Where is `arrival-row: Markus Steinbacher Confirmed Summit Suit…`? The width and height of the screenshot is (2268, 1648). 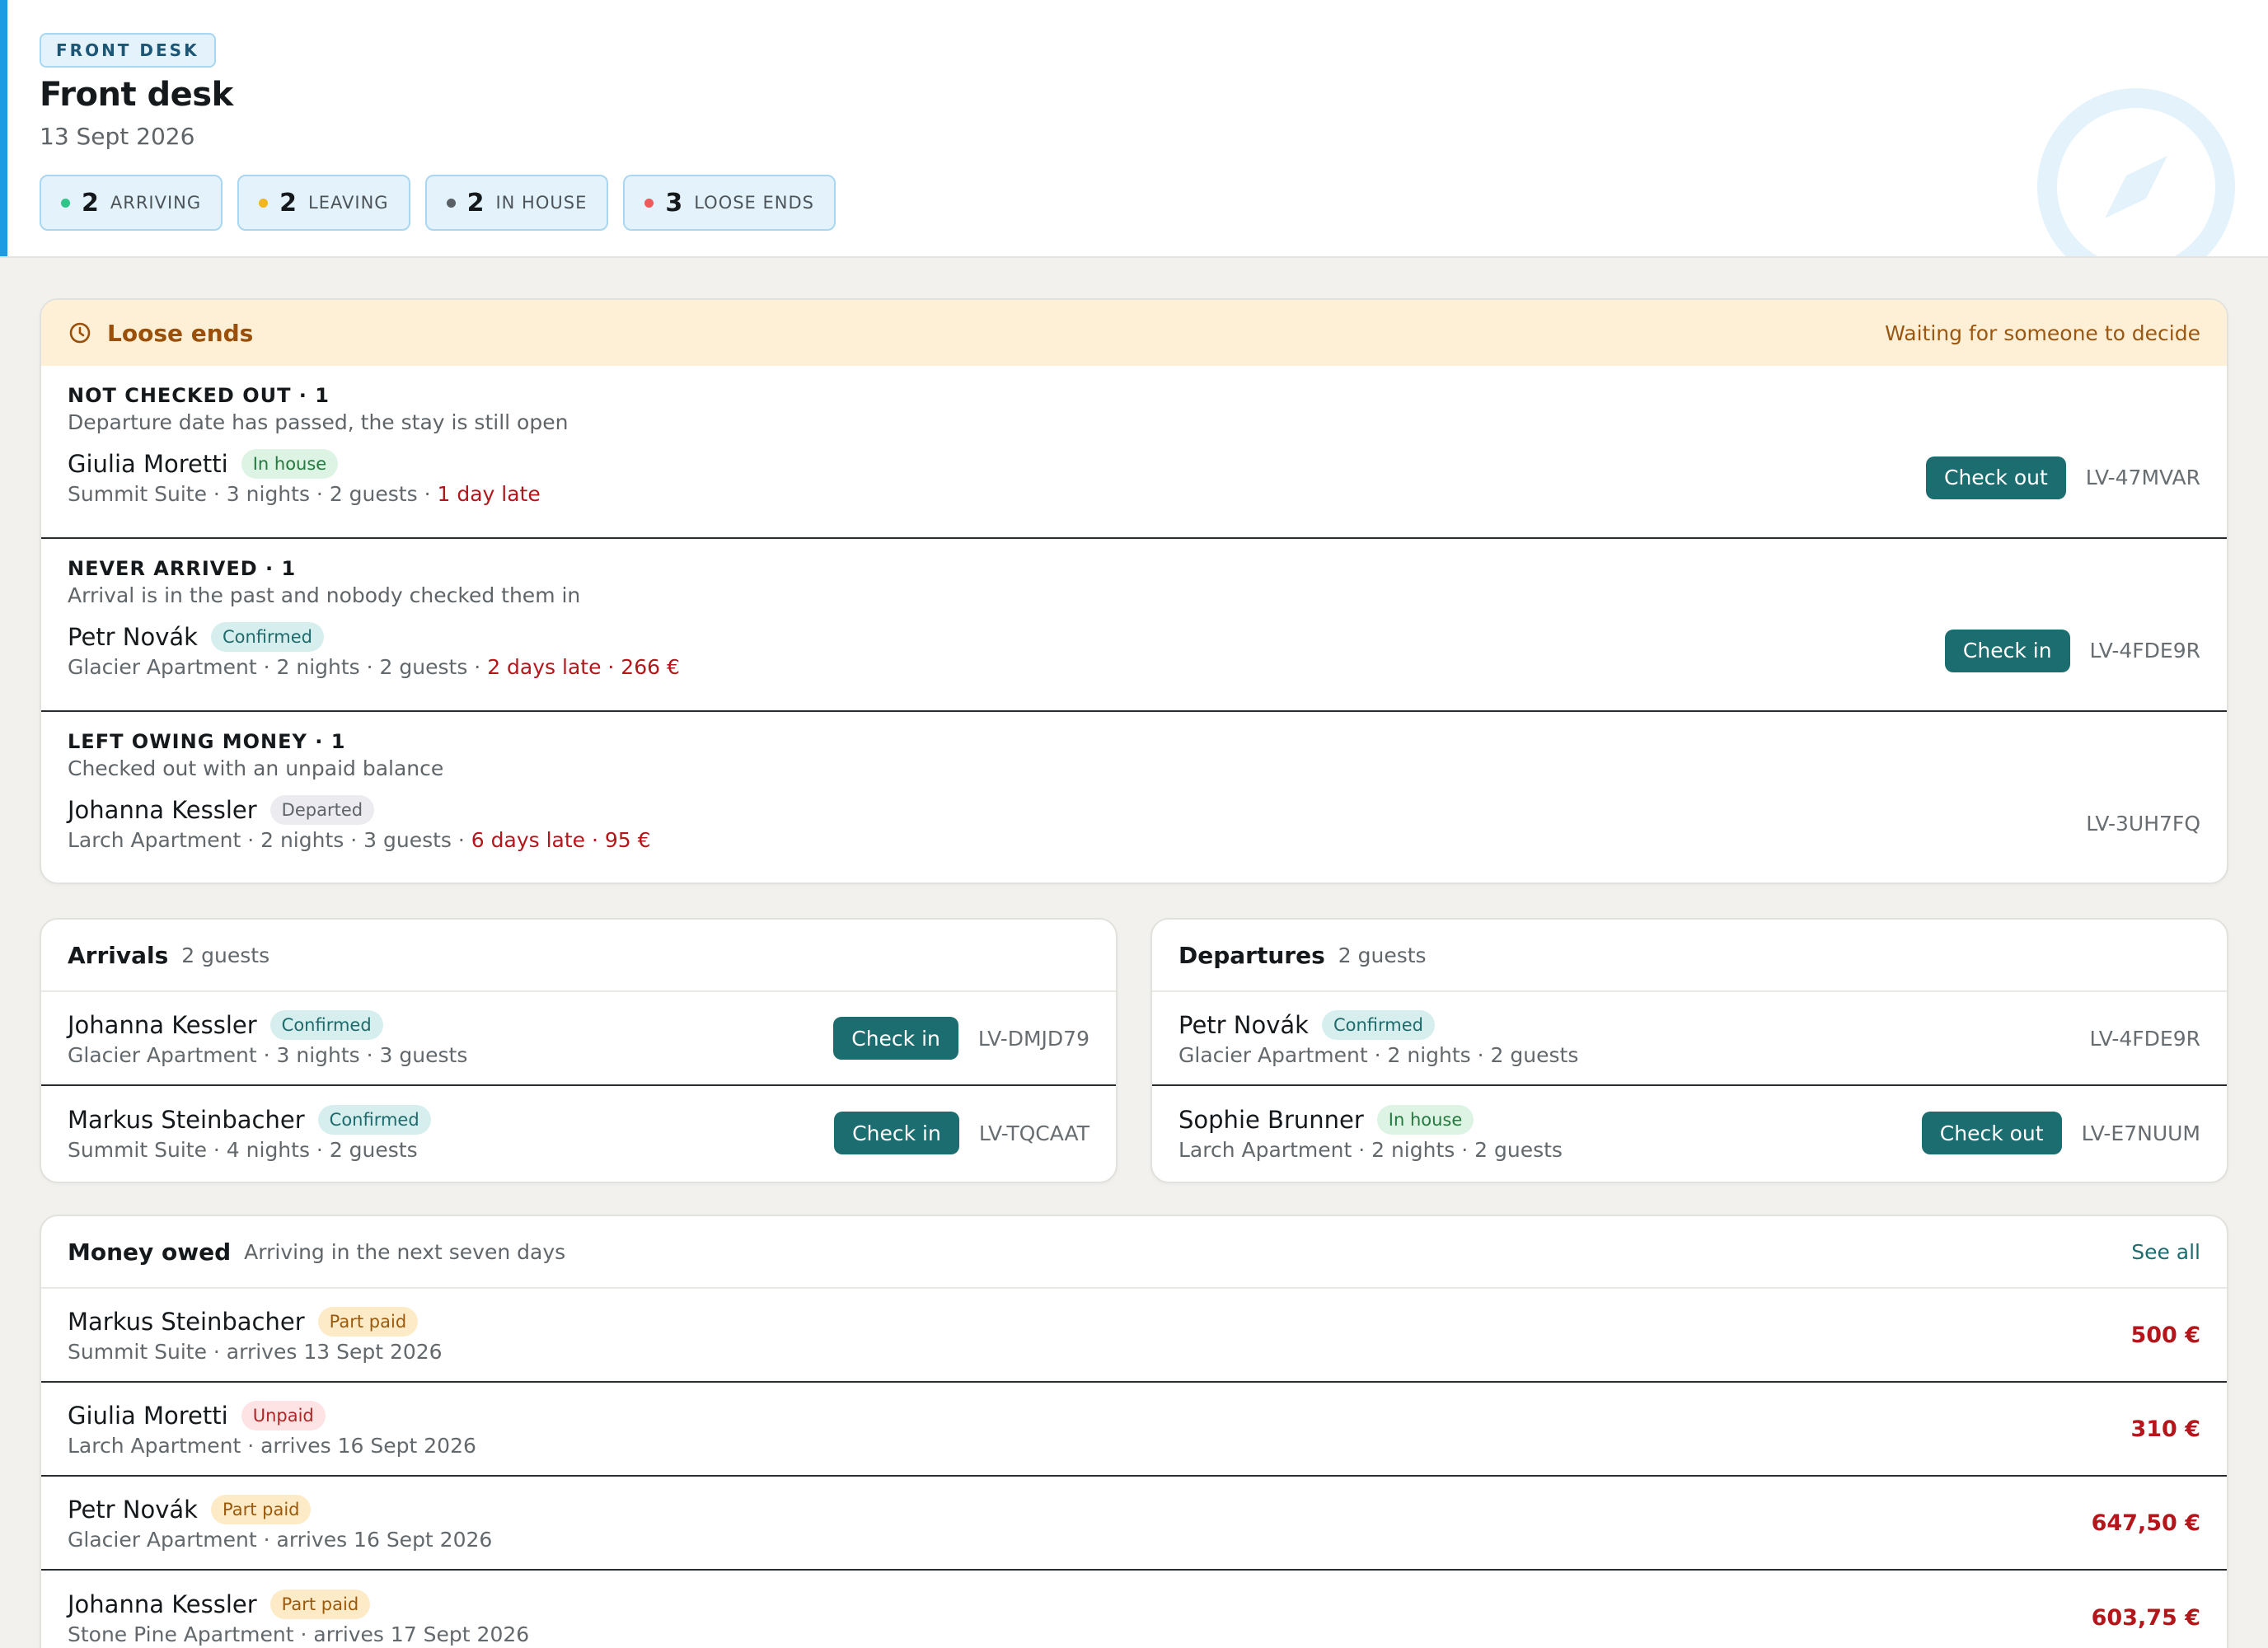 arrival-row: Markus Steinbacher Confirmed Summit Suit… is located at coordinates (578, 1133).